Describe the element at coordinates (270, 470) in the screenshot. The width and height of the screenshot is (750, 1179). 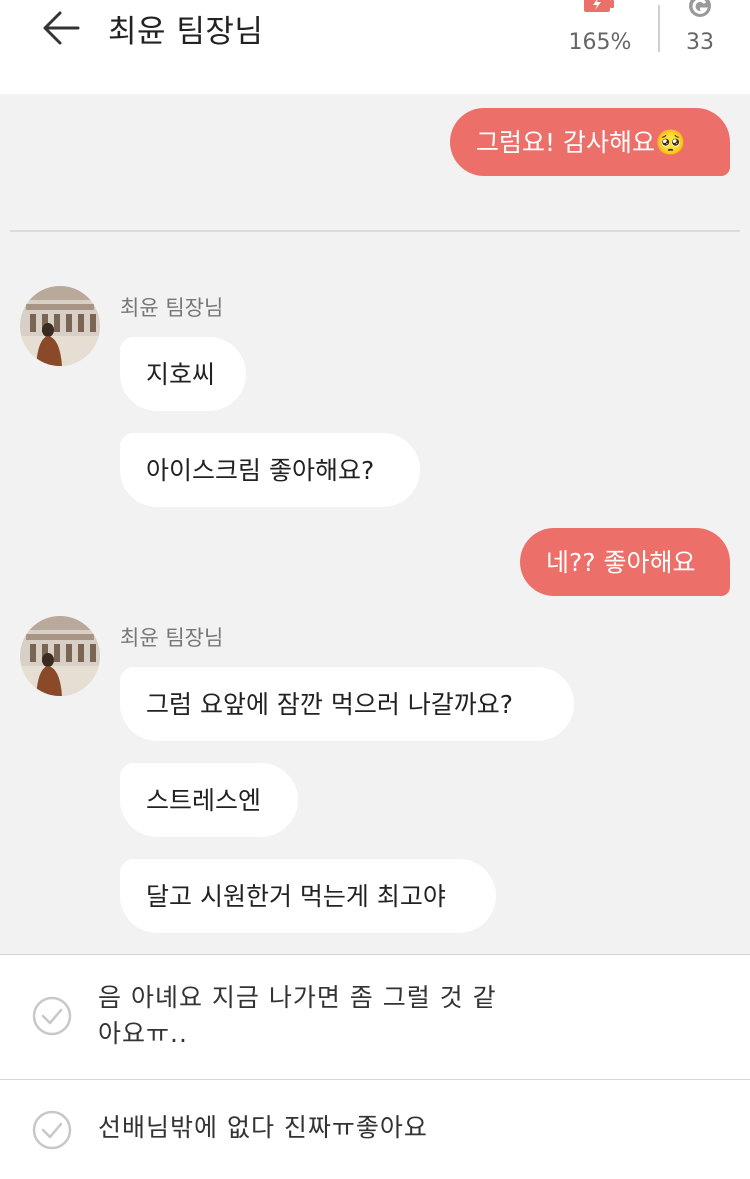
I see `incoming-message: 아이스크림 좋아해요?` at that location.